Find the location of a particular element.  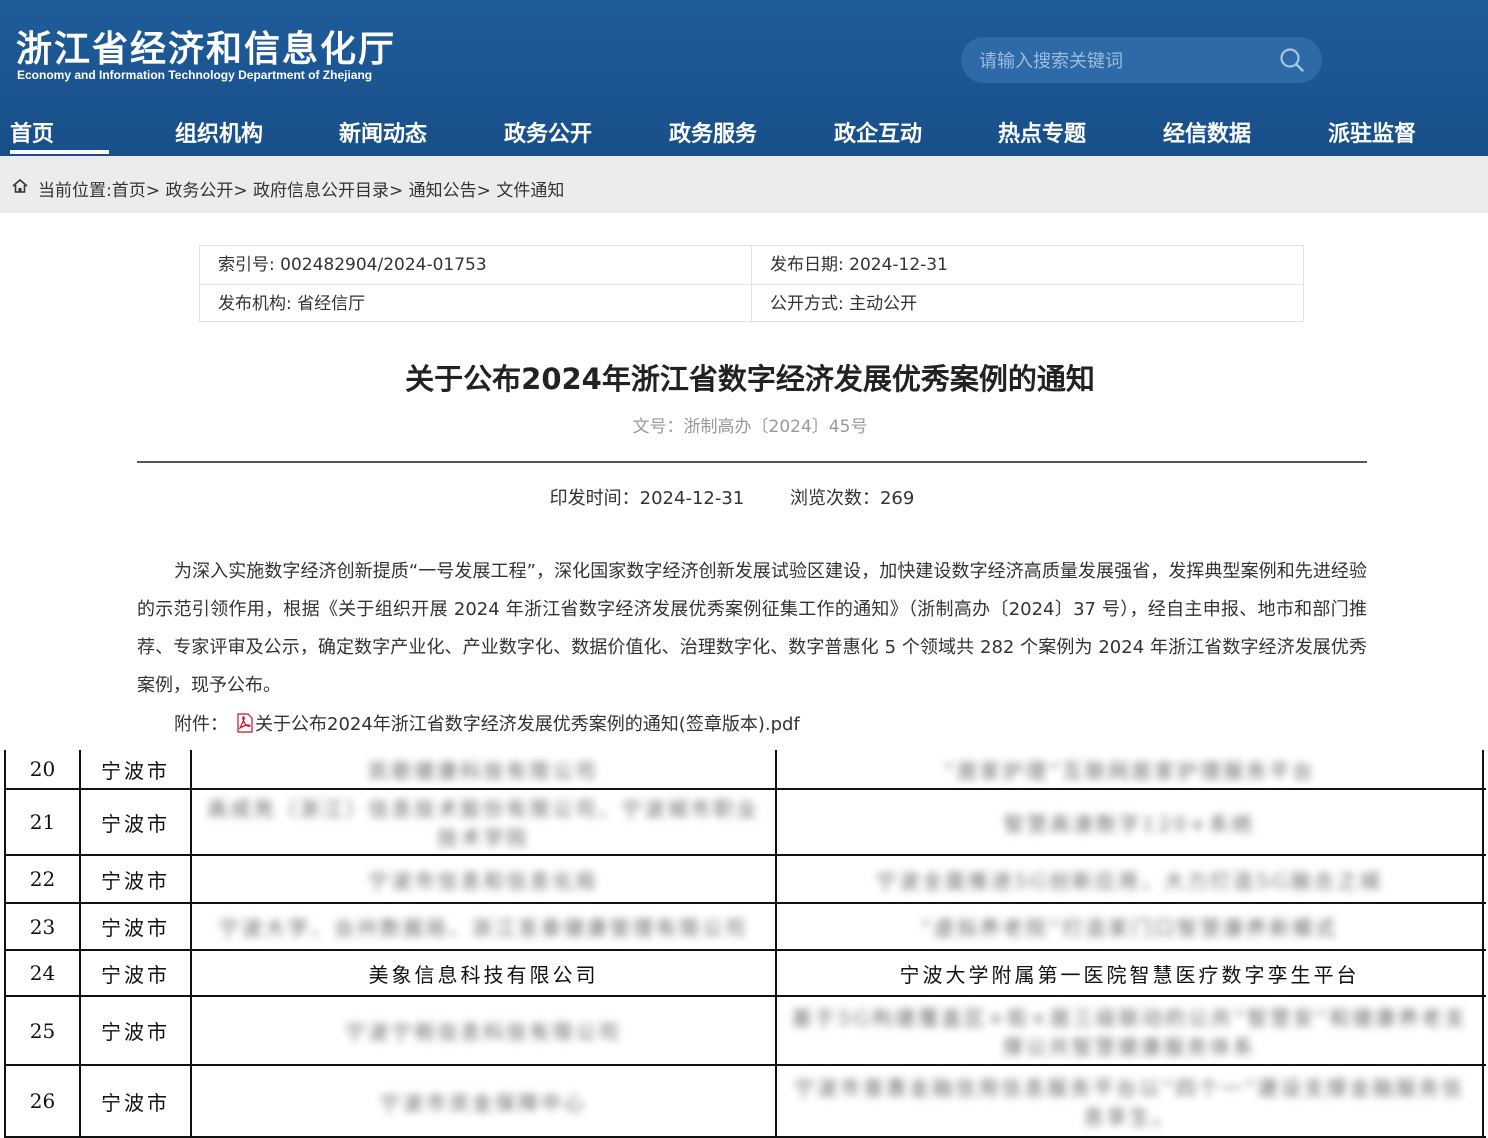

search-box is located at coordinates (1141, 60).